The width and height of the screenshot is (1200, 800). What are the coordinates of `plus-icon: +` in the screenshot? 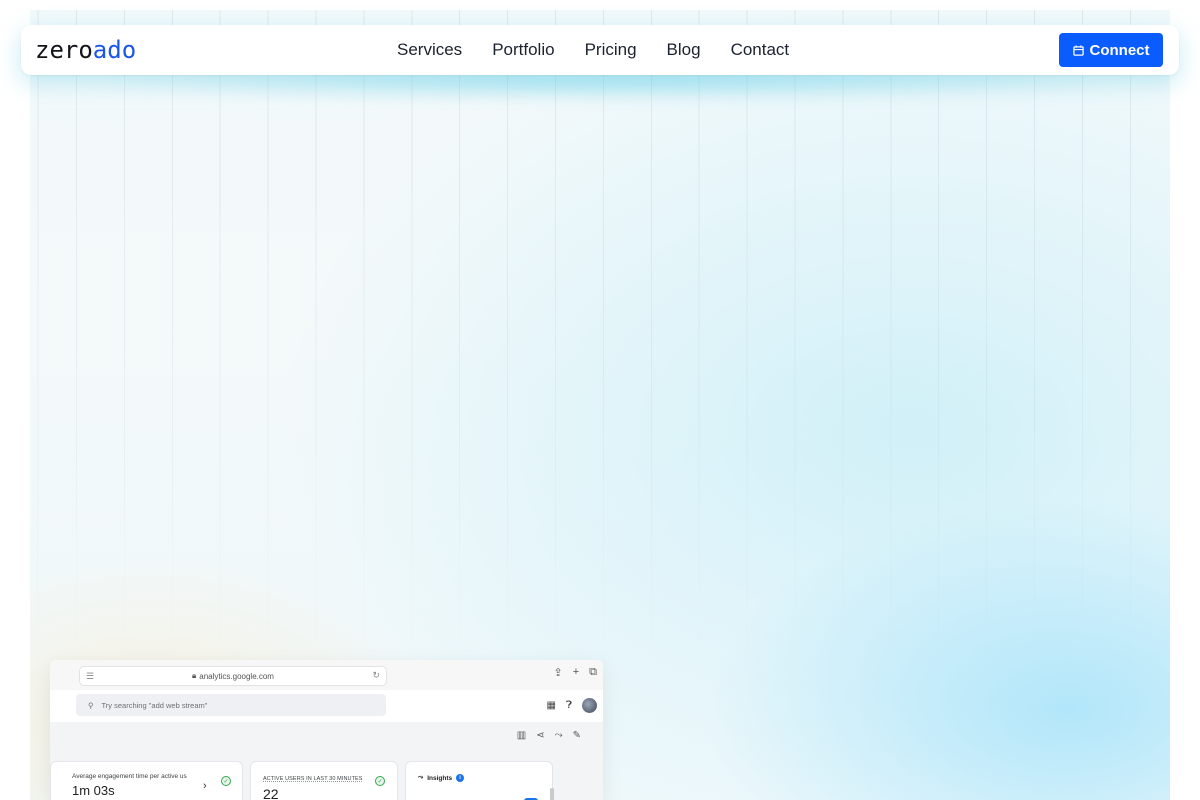 It's located at (576, 672).